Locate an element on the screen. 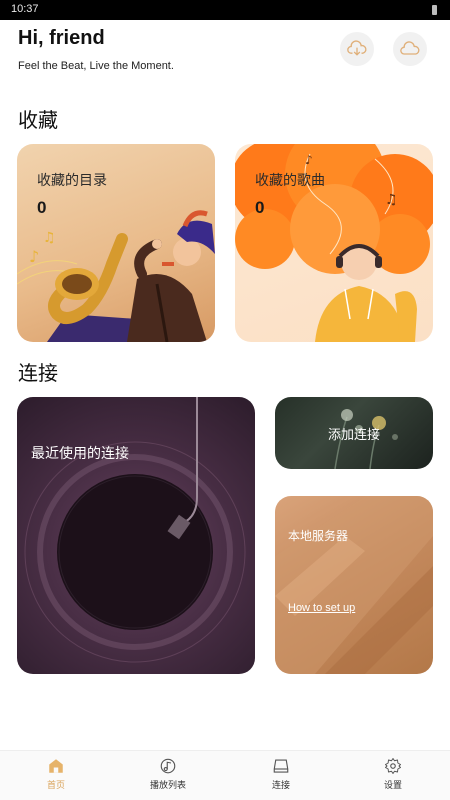 This screenshot has width=450, height=800. cloud-icon is located at coordinates (410, 48).